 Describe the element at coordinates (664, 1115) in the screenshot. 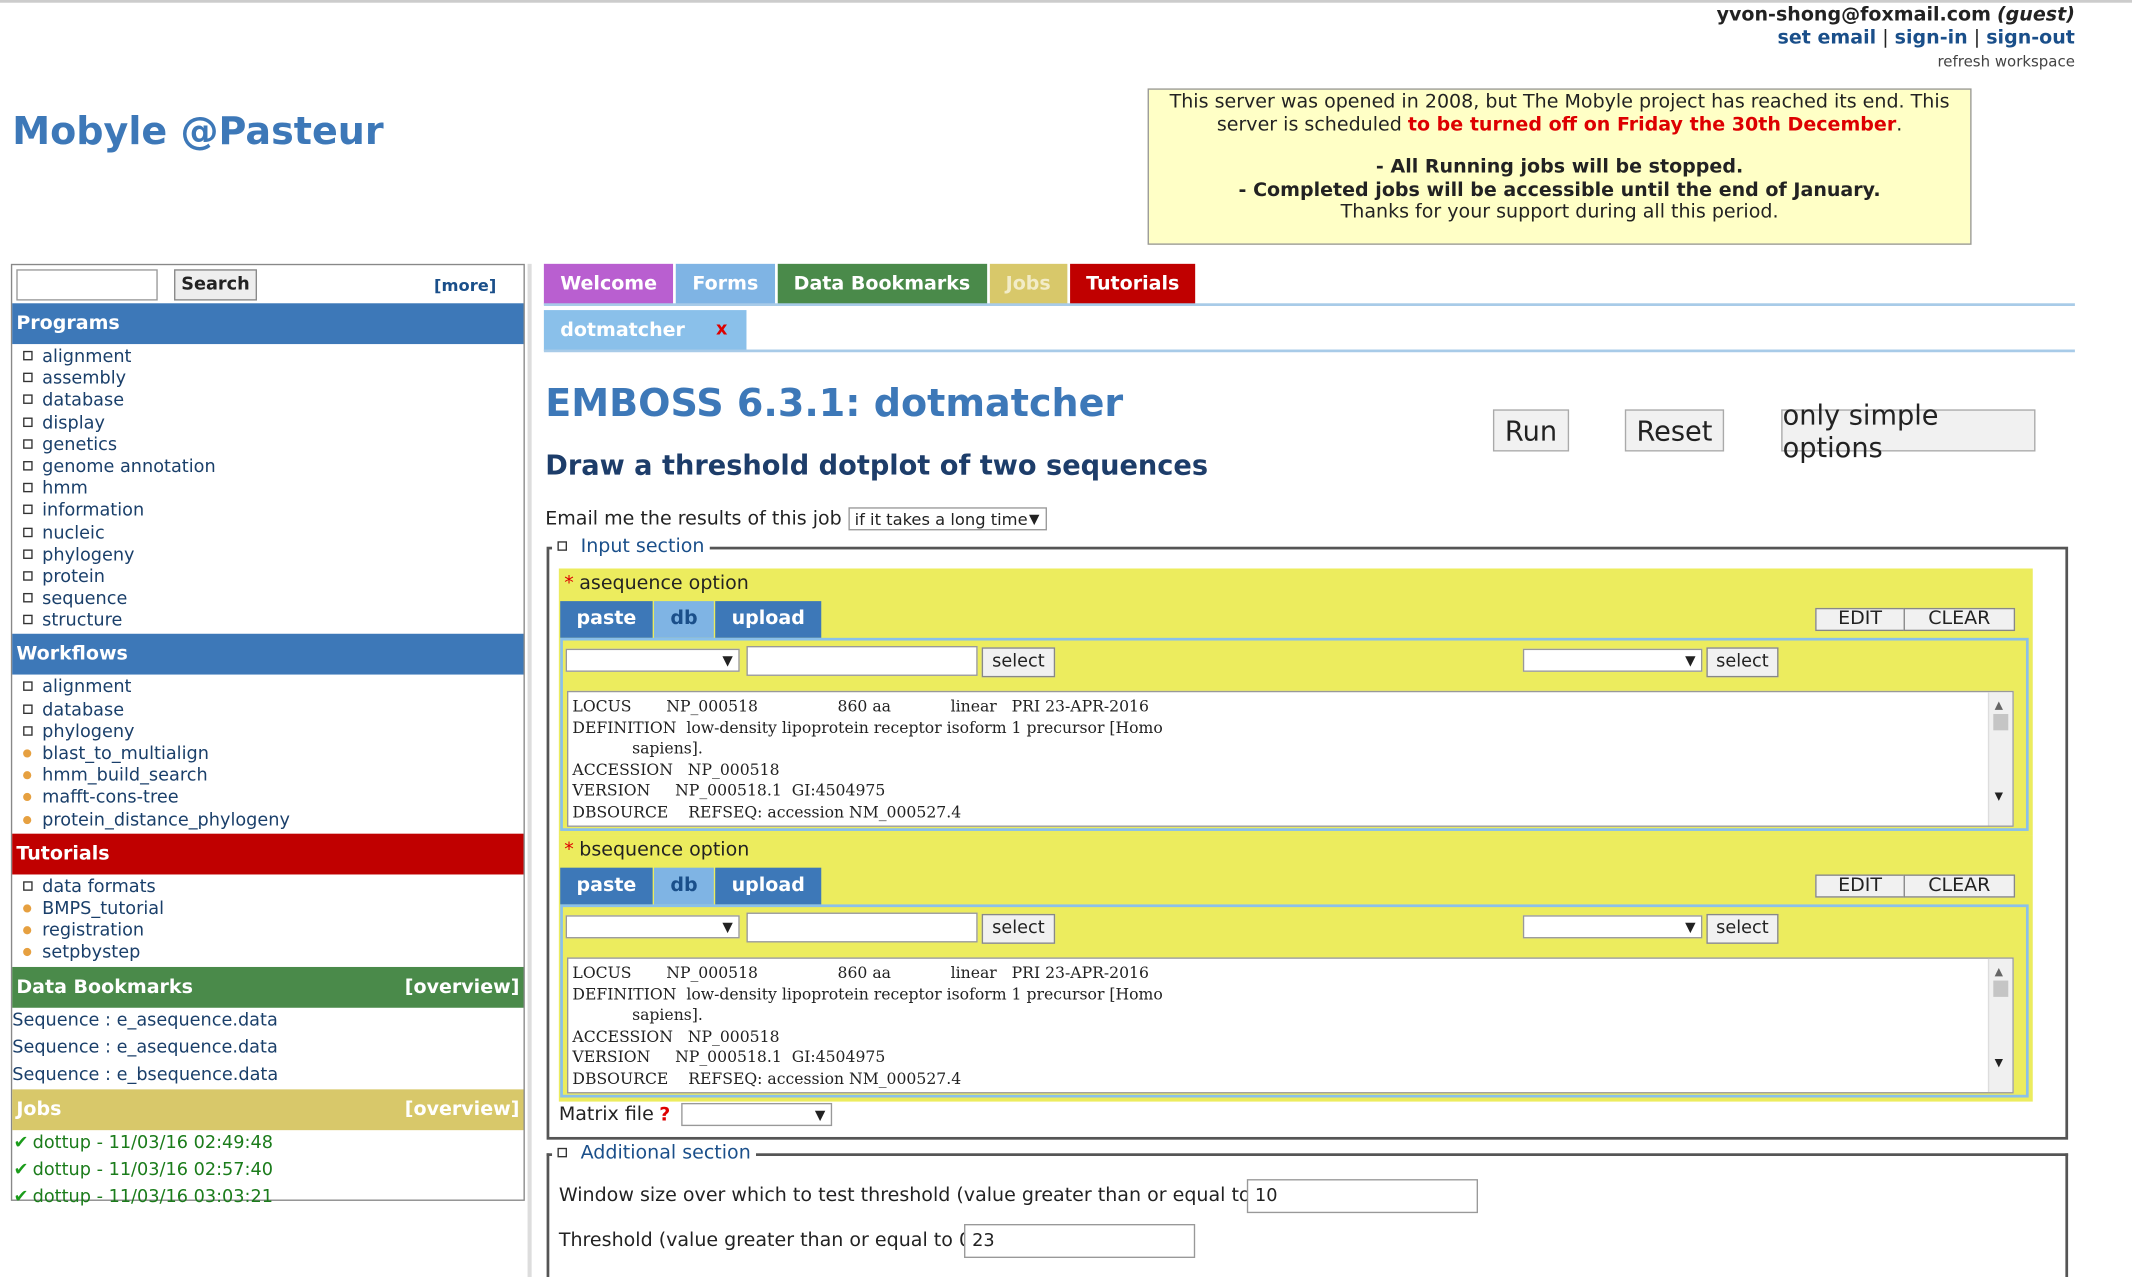

I see `help-icon: ?` at that location.